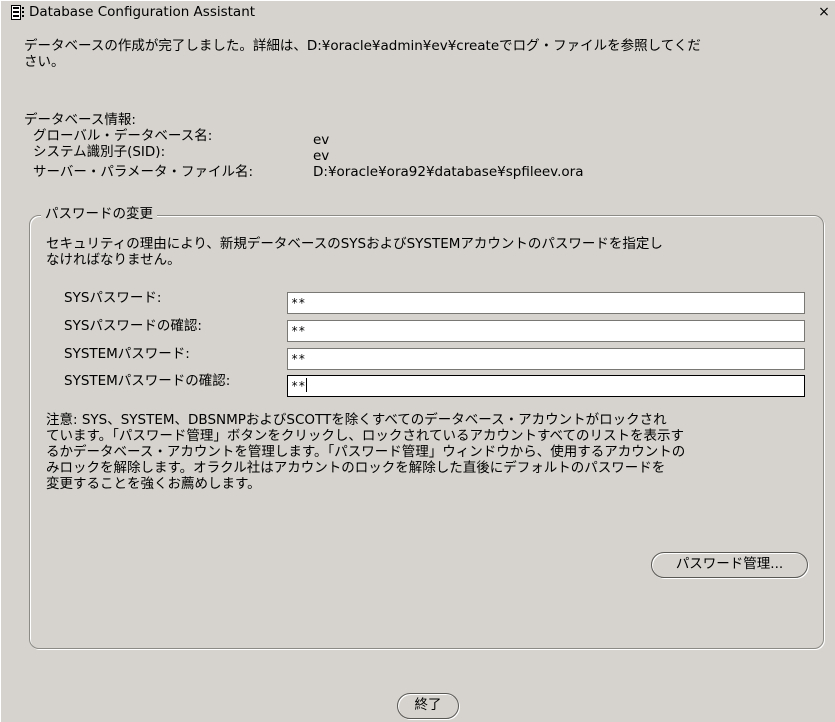 The image size is (835, 722). I want to click on system-password-field: **, so click(546, 359).